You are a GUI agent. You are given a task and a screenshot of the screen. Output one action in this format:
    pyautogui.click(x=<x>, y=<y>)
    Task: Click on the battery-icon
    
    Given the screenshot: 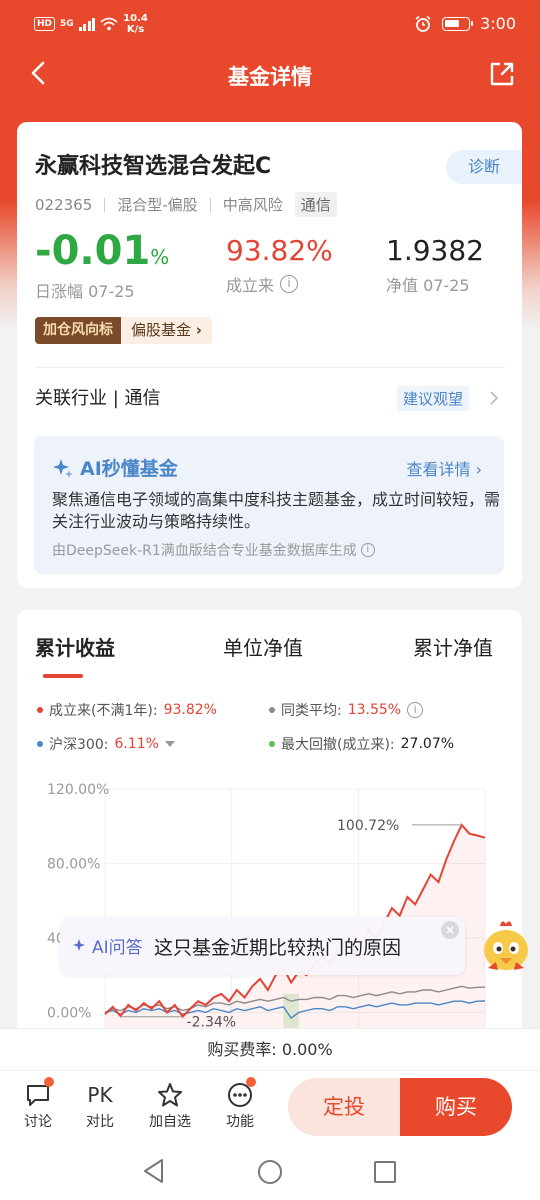 What is the action you would take?
    pyautogui.click(x=458, y=23)
    